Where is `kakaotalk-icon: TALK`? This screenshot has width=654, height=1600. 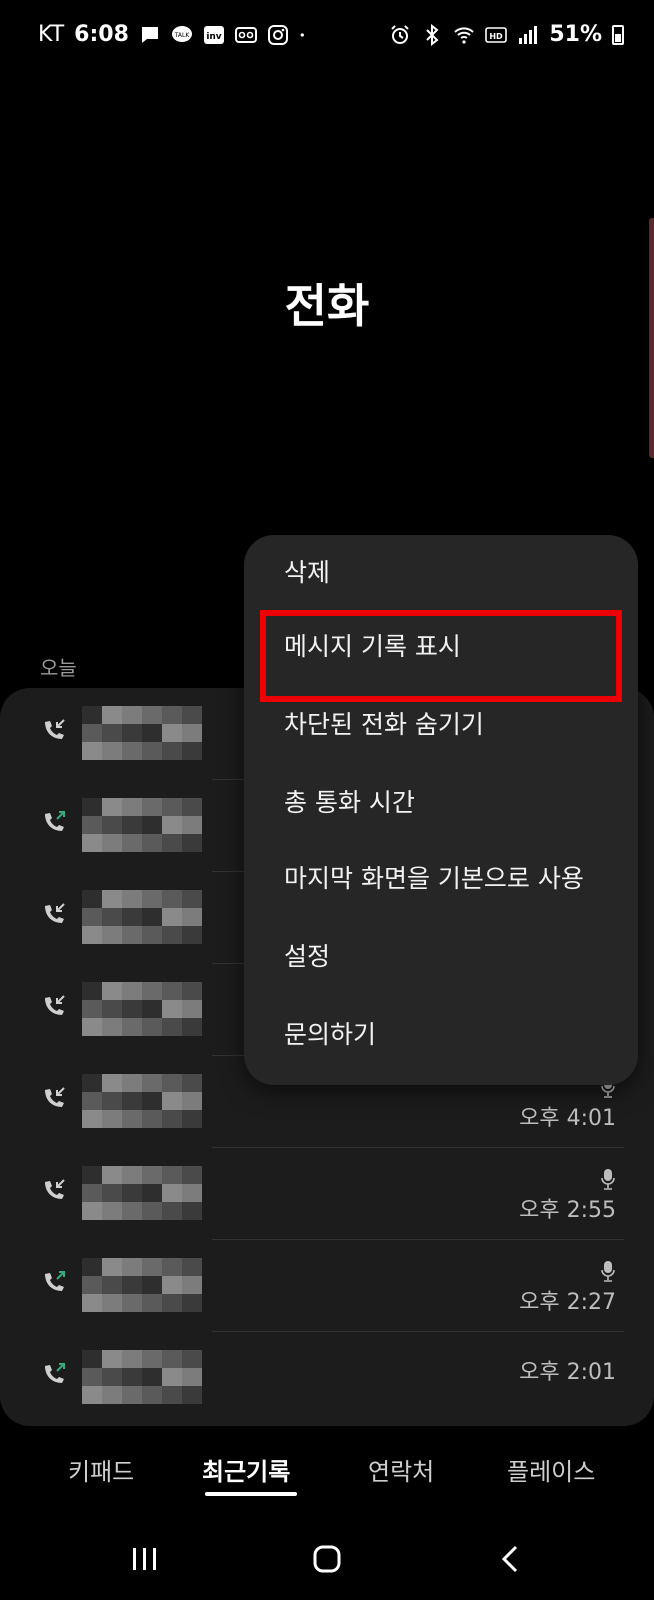
kakaotalk-icon: TALK is located at coordinates (181, 33).